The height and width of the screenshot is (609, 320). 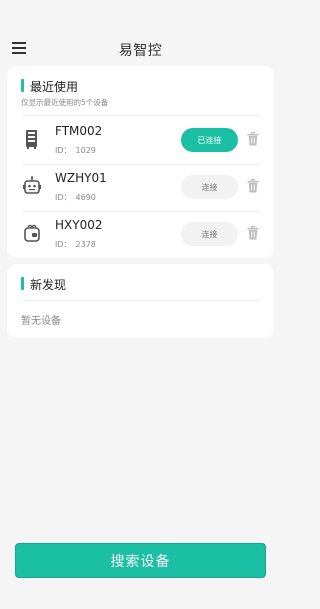 I want to click on cabinet-icon, so click(x=31, y=139).